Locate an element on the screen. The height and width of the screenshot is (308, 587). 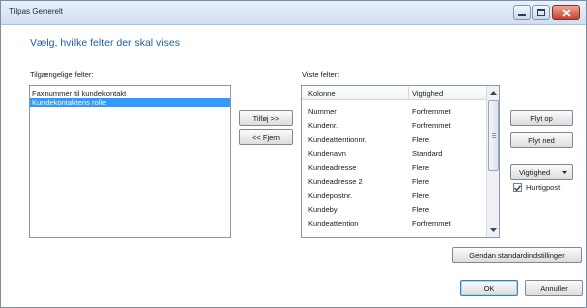
cell-name: Kundenavn is located at coordinates (327, 153).